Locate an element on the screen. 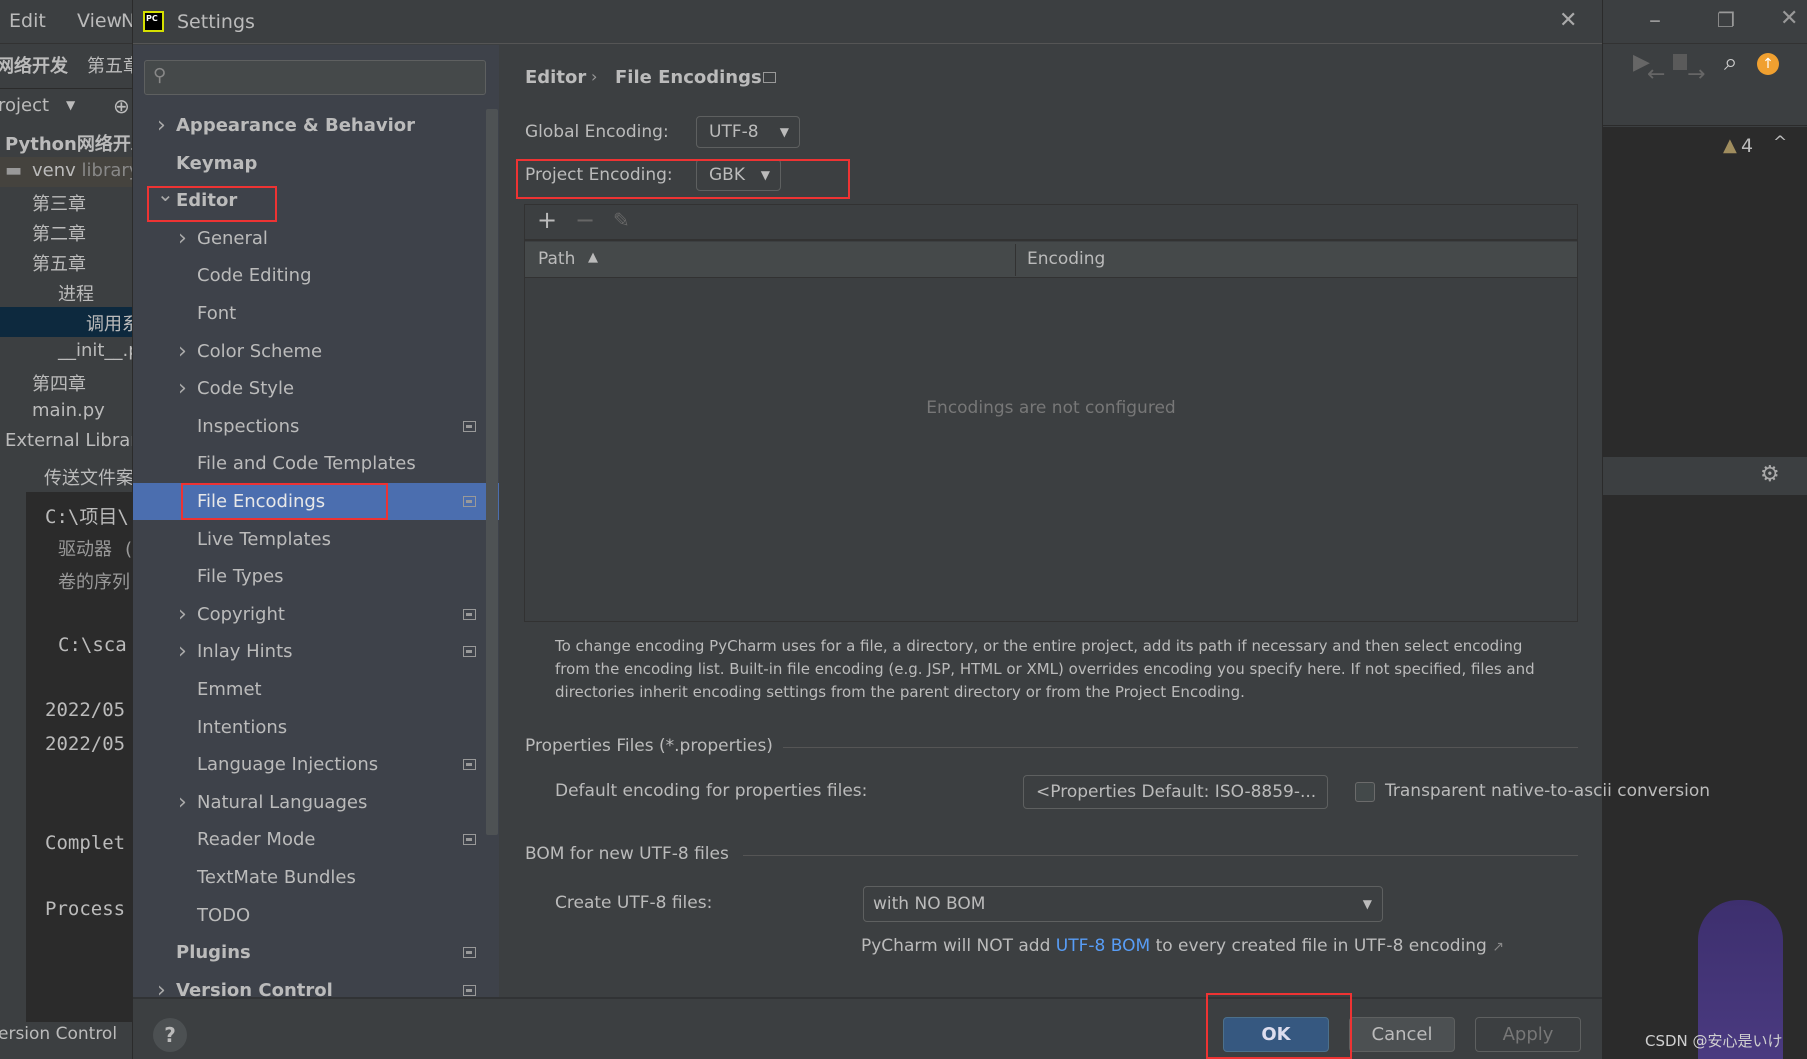  sidebar-item-todo: TODO is located at coordinates (316, 915).